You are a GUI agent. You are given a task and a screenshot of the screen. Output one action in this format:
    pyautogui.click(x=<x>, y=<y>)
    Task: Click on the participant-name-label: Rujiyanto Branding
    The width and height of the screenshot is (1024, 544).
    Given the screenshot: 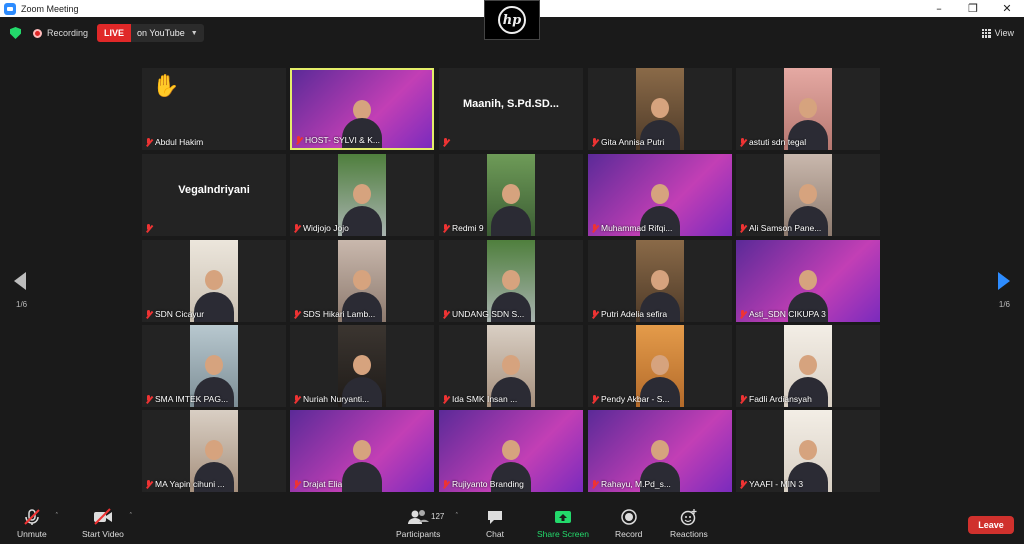 What is the action you would take?
    pyautogui.click(x=483, y=484)
    